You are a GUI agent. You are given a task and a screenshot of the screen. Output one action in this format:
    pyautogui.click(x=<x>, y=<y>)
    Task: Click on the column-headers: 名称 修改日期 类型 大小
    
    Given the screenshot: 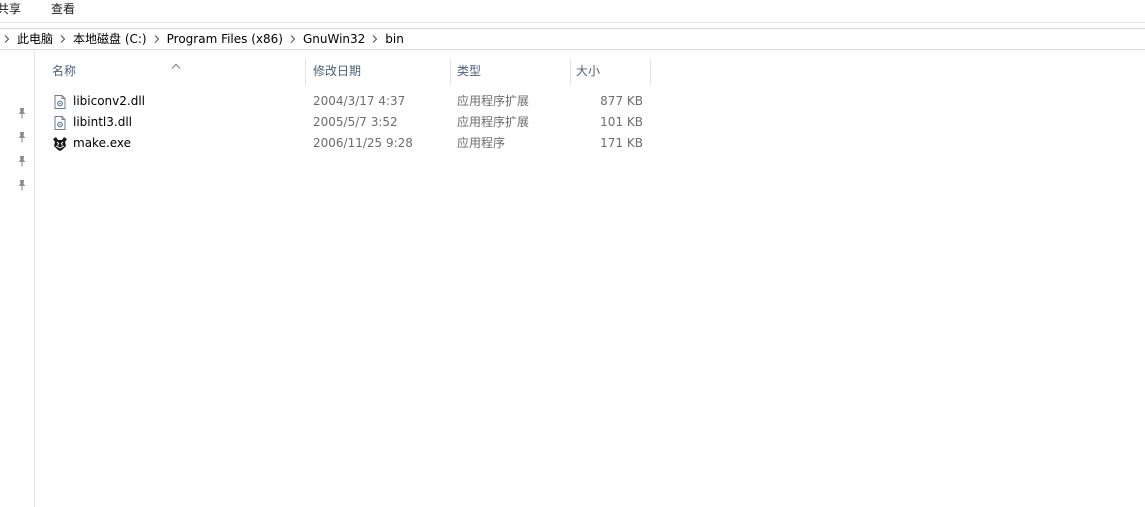 What is the action you would take?
    pyautogui.click(x=344, y=71)
    